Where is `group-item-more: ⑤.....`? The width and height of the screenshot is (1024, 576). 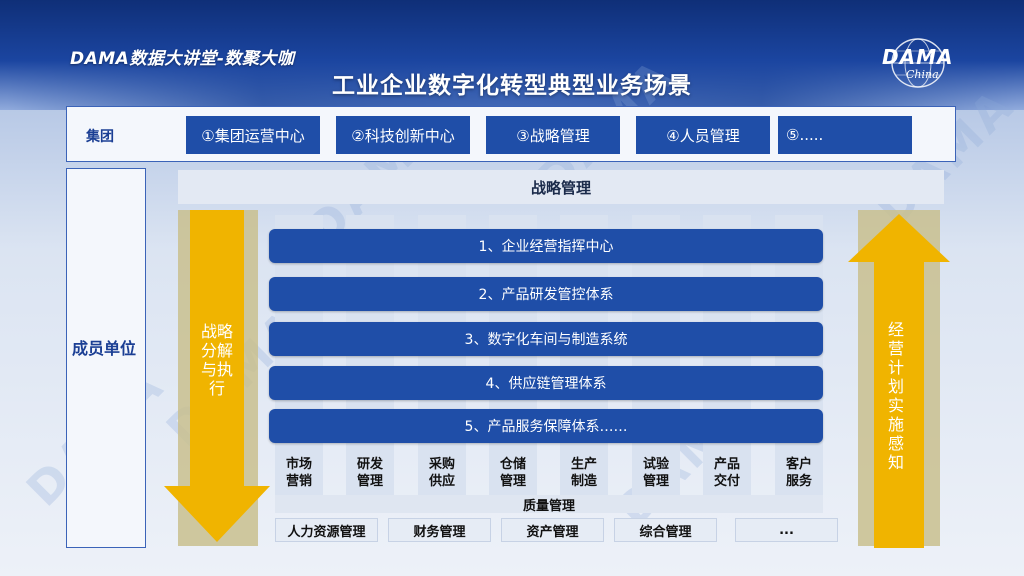 group-item-more: ⑤..... is located at coordinates (845, 135).